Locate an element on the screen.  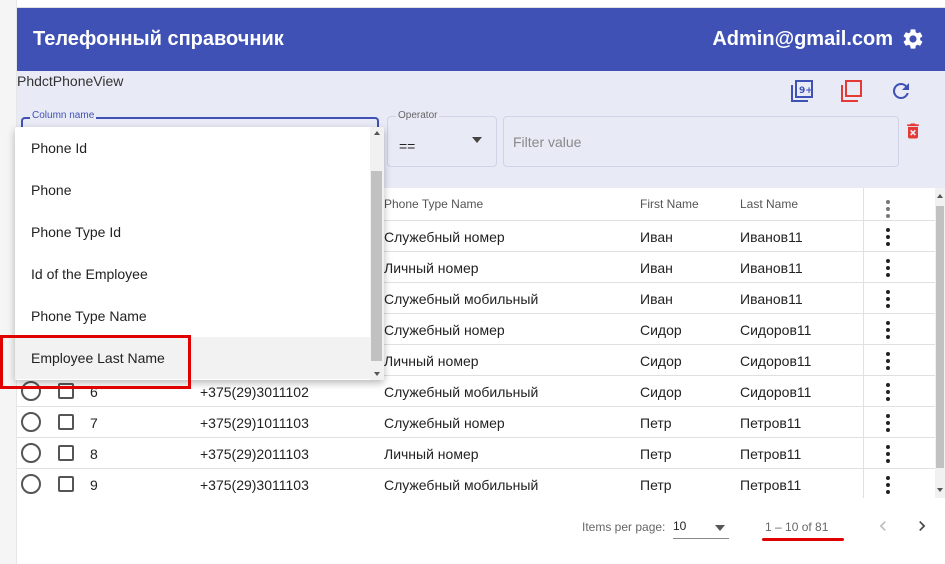
dropdown-option: Phone Type Name is located at coordinates (192, 316).